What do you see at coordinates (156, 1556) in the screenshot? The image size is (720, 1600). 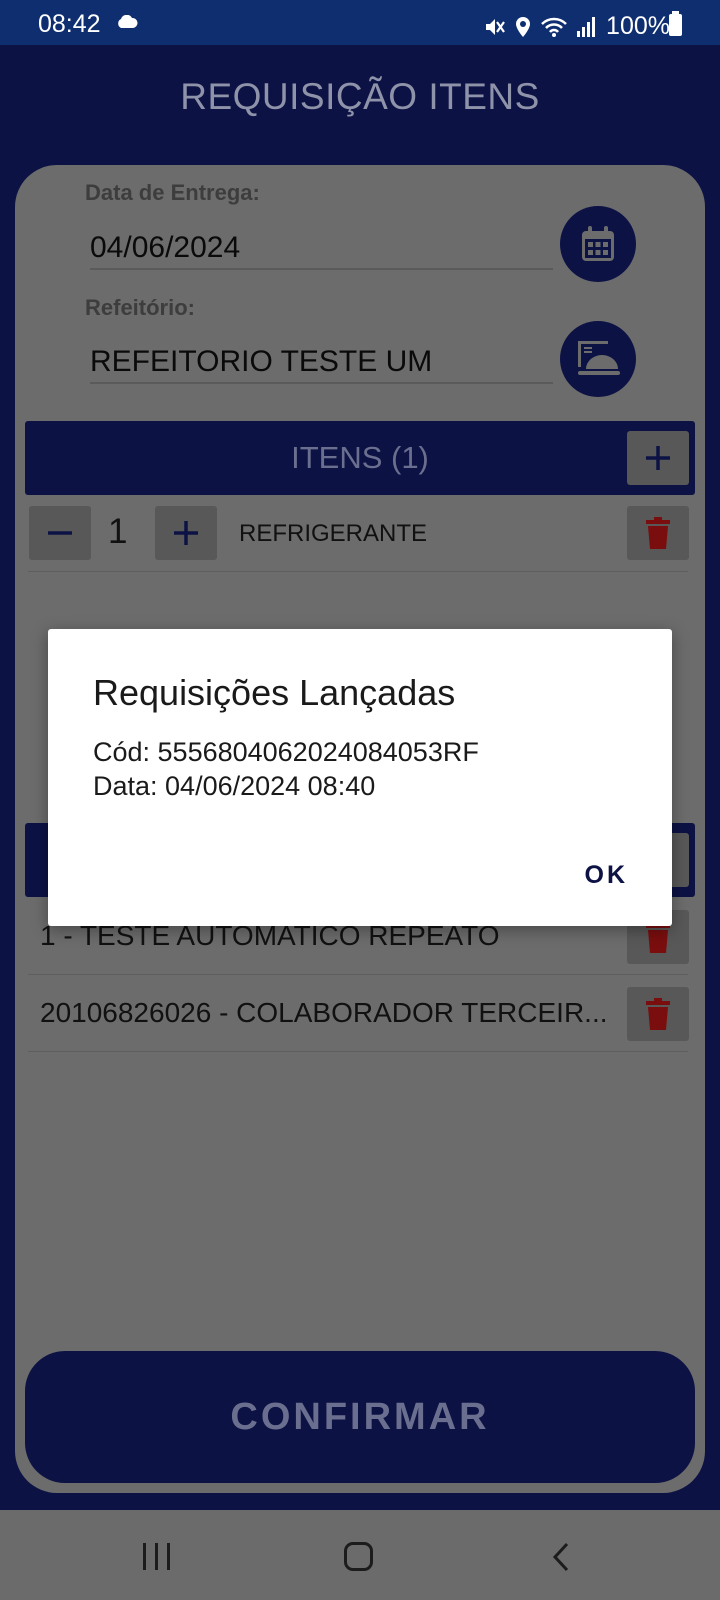 I see `recent-apps-icon` at bounding box center [156, 1556].